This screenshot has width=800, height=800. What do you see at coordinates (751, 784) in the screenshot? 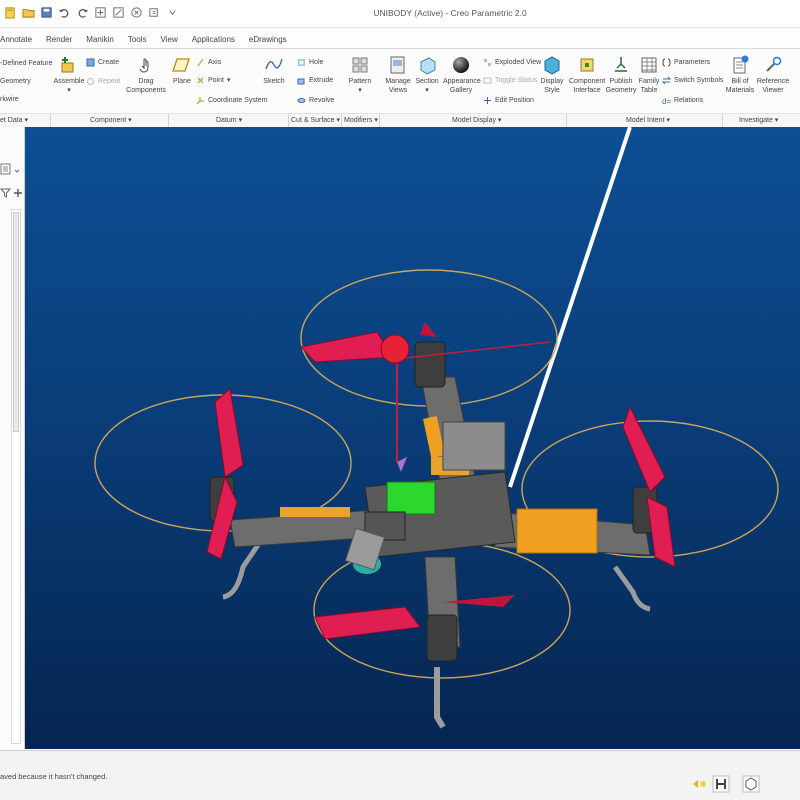
I see `model-cube-icon` at bounding box center [751, 784].